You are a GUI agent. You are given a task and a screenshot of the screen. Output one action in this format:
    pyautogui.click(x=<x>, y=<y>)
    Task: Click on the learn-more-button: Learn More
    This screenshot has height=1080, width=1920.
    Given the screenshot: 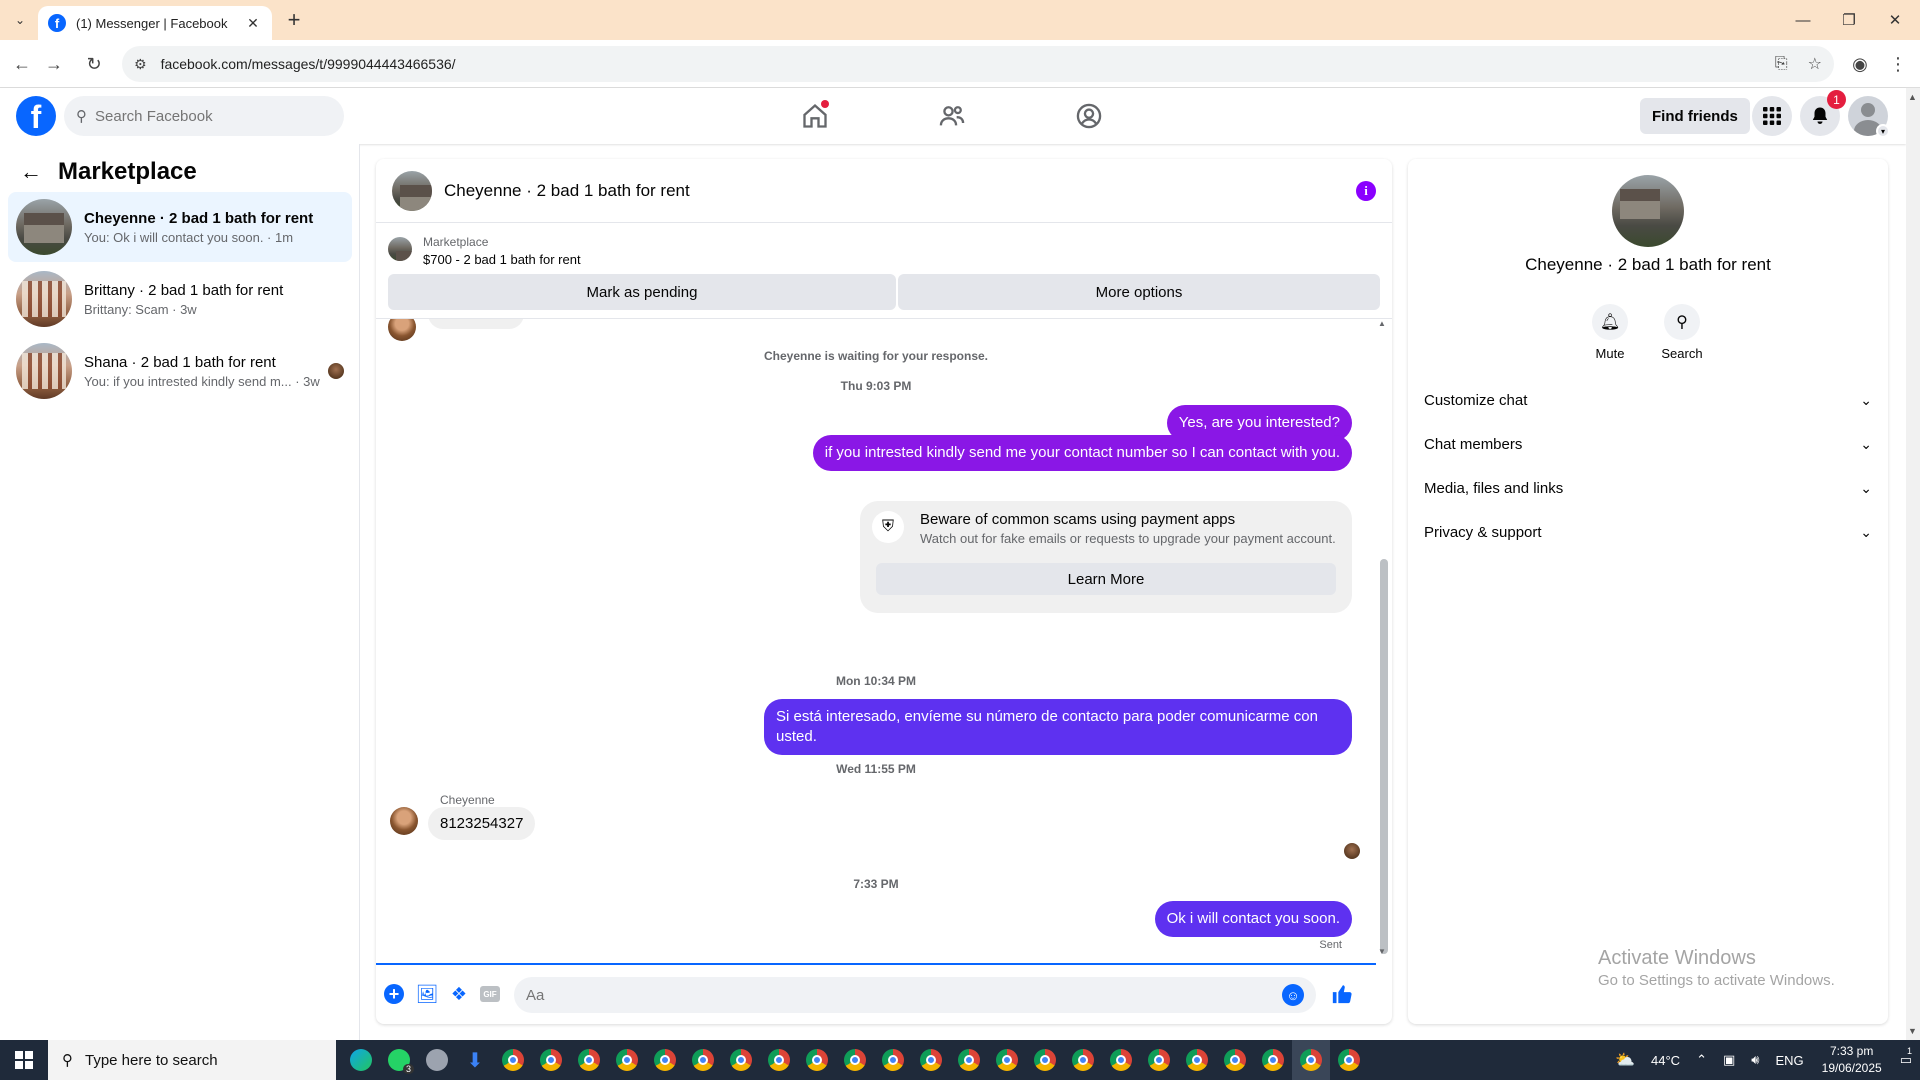 What is the action you would take?
    pyautogui.click(x=1106, y=579)
    